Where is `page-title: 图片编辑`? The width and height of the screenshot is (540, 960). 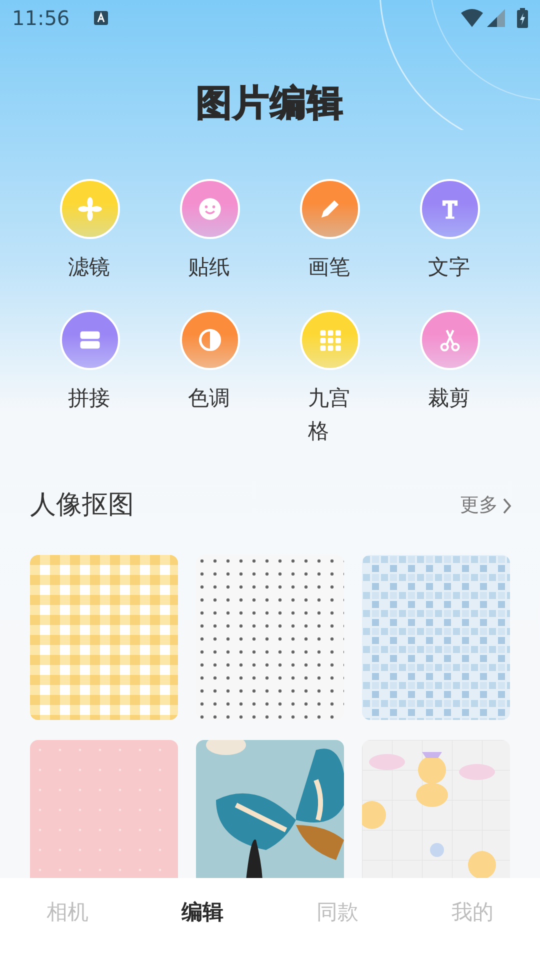
page-title: 图片编辑 is located at coordinates (270, 104).